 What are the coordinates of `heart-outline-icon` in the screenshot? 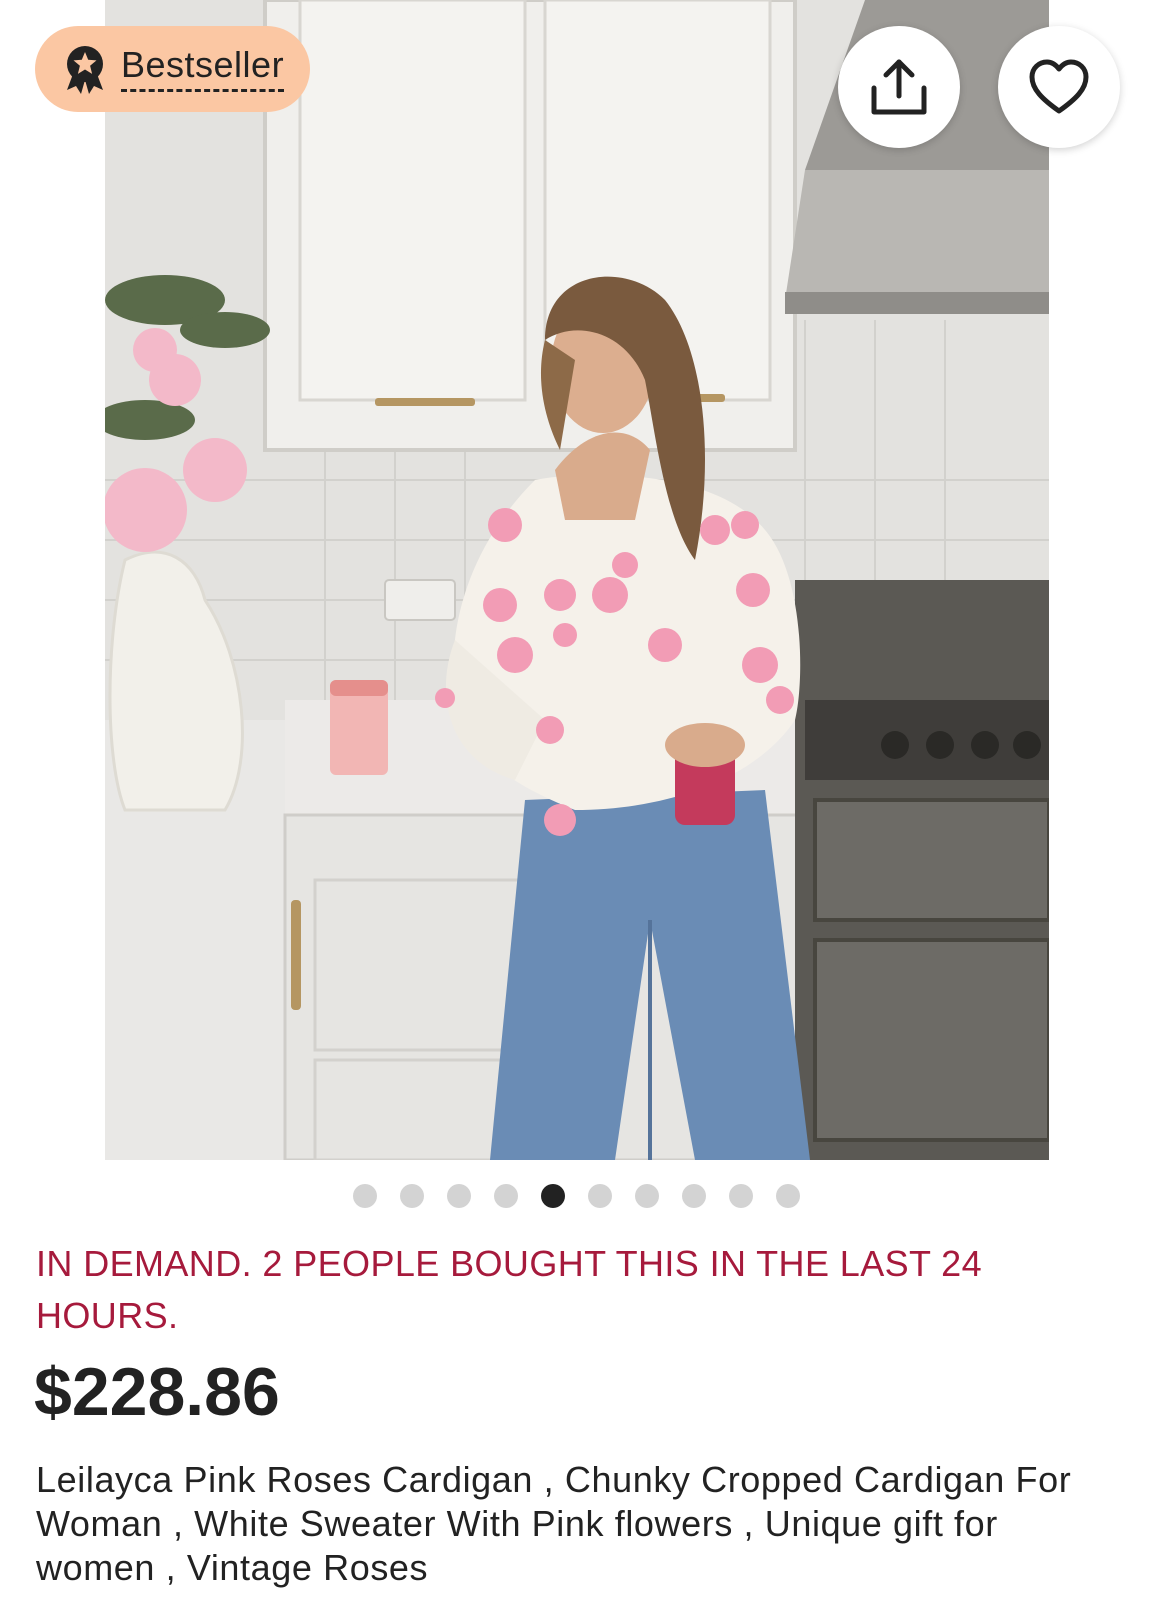 It's located at (1059, 86).